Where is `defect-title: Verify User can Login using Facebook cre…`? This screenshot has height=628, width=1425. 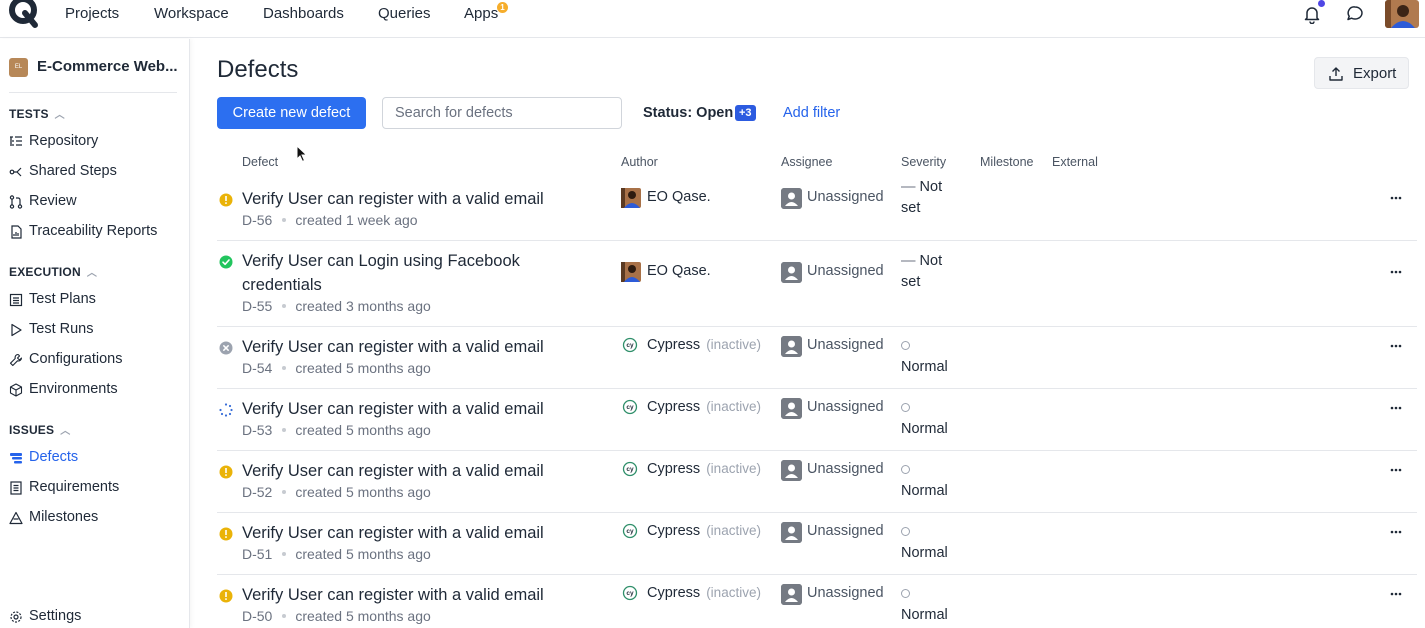 defect-title: Verify User can Login using Facebook cre… is located at coordinates (412, 273).